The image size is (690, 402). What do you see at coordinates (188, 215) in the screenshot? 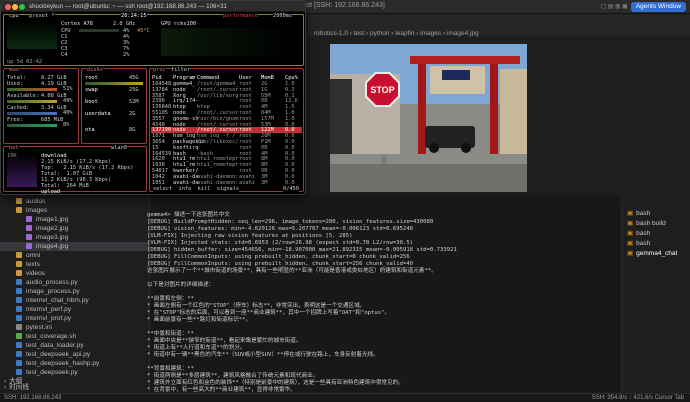
I see `terminal-line: gemma4> 描述一下这张图片中文` at bounding box center [188, 215].